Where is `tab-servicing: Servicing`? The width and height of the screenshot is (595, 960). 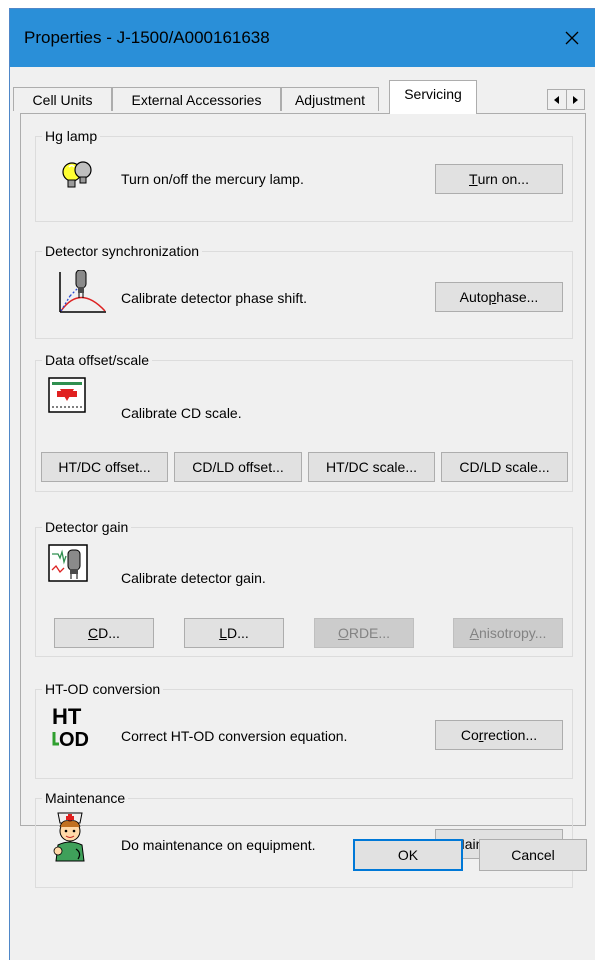 tab-servicing: Servicing is located at coordinates (433, 97).